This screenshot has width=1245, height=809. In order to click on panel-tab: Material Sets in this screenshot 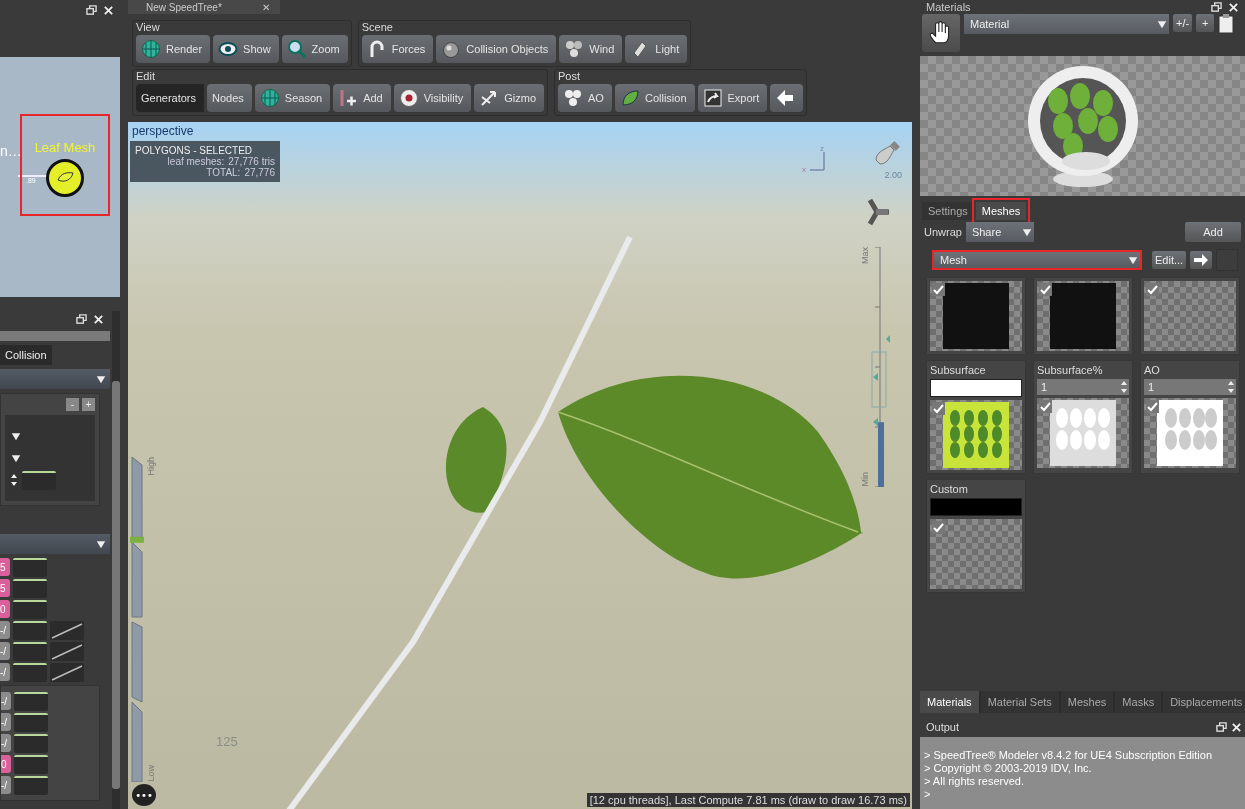, I will do `click(1019, 702)`.